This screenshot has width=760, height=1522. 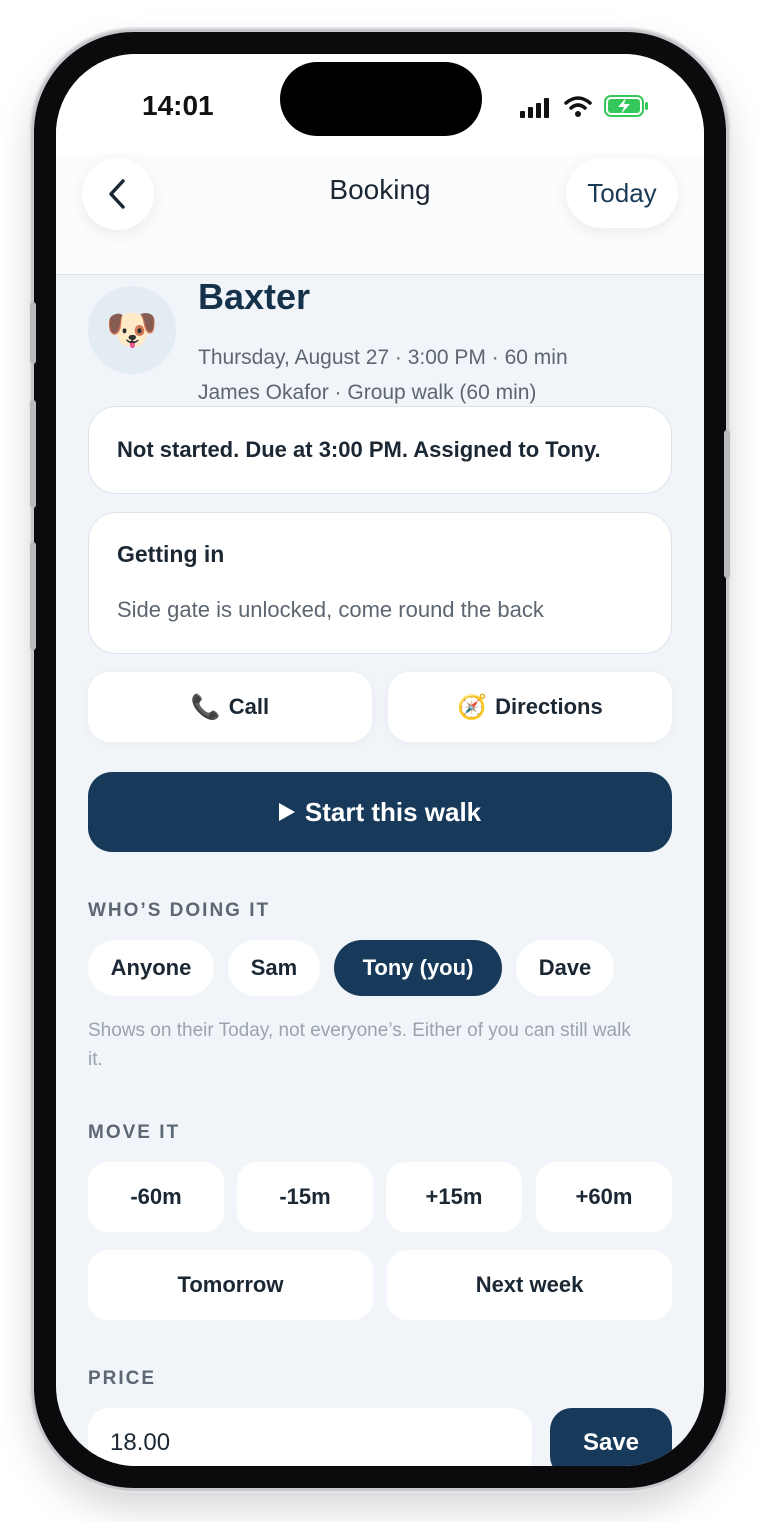 What do you see at coordinates (565, 968) in the screenshot?
I see `assignee-chip-dave: Dave` at bounding box center [565, 968].